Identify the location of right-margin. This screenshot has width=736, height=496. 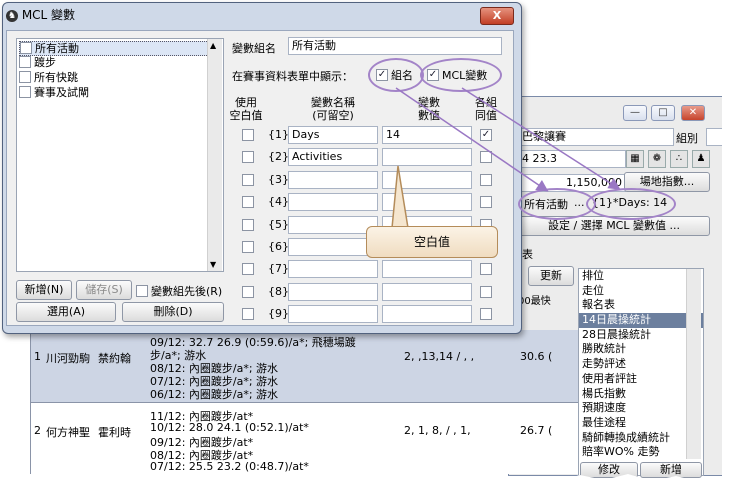
(729, 248).